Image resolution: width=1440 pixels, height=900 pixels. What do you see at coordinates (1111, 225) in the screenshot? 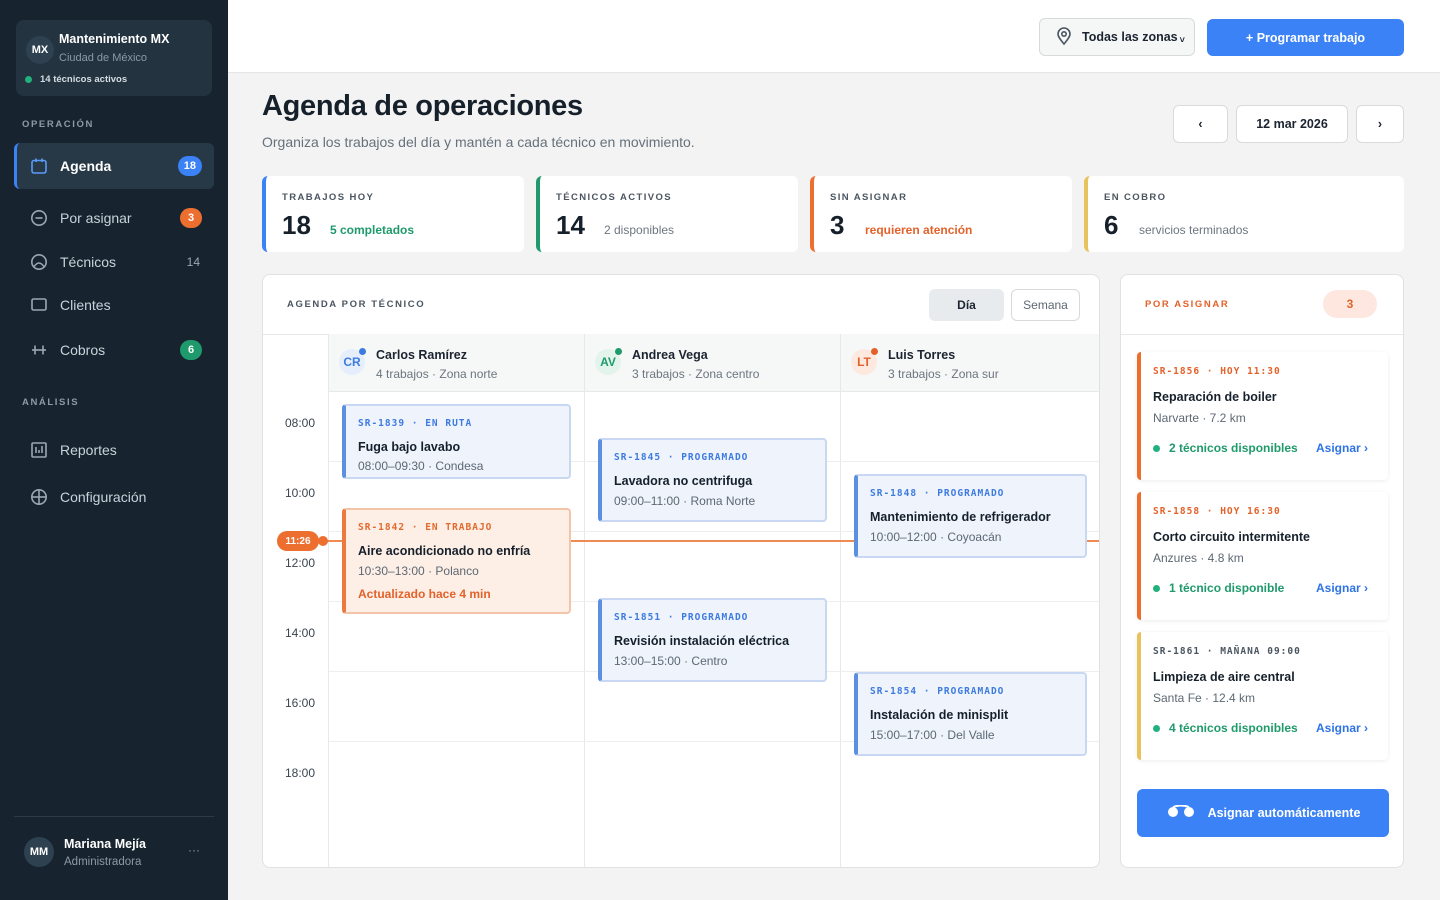
I see `stat-value: 6` at bounding box center [1111, 225].